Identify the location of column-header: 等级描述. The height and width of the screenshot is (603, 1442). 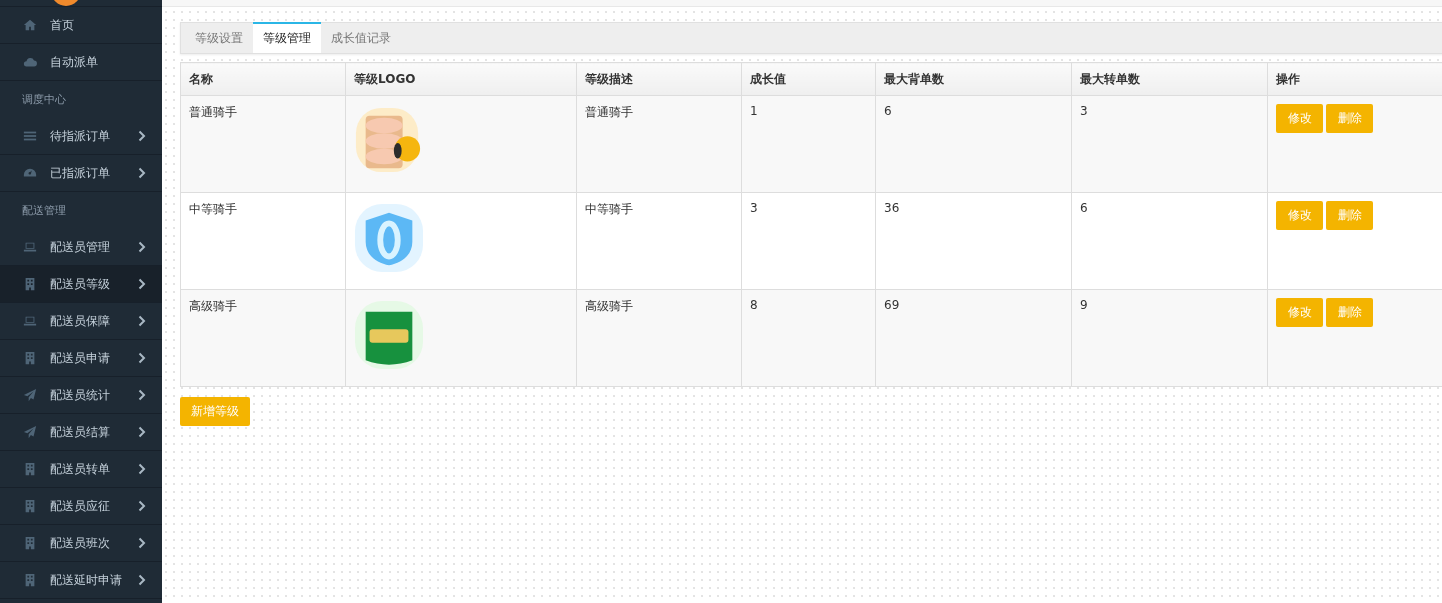
(659, 79).